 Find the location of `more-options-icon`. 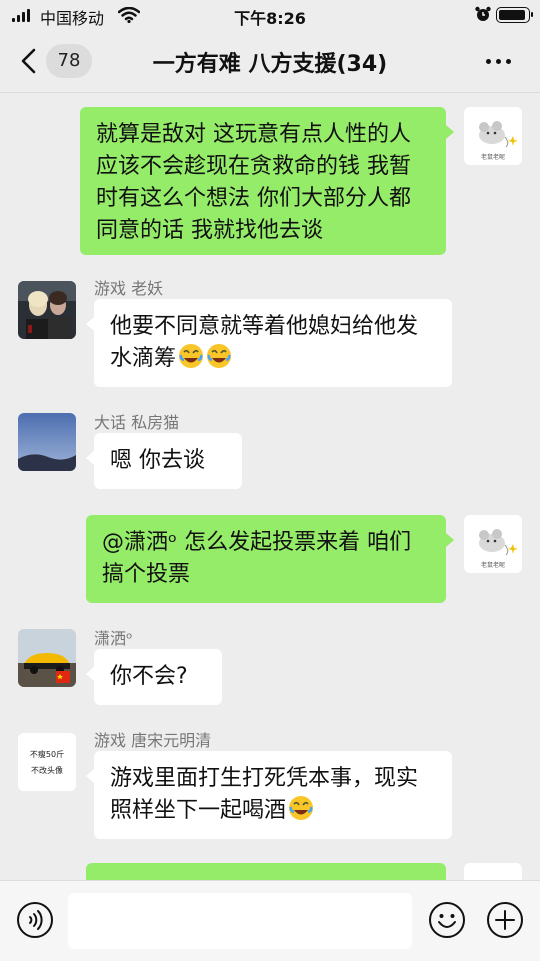

more-options-icon is located at coordinates (498, 61).